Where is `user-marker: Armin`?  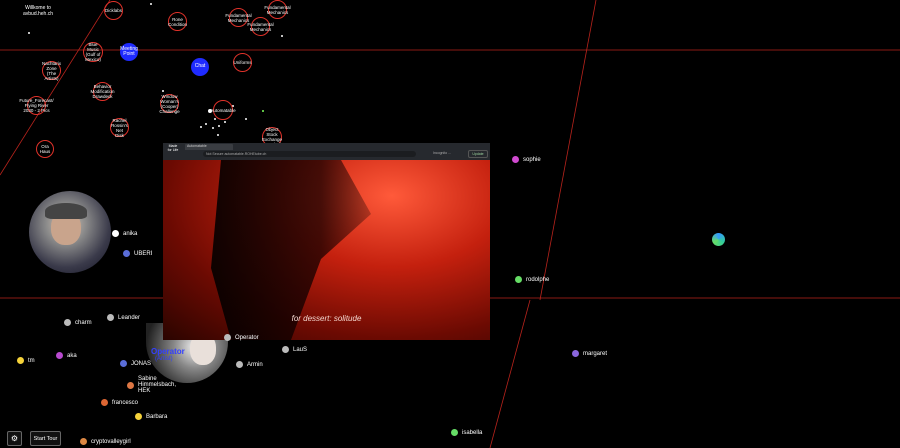 user-marker: Armin is located at coordinates (249, 364).